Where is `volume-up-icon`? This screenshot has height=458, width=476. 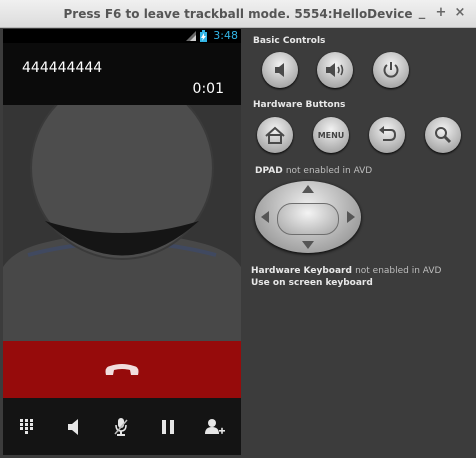 volume-up-icon is located at coordinates (335, 70).